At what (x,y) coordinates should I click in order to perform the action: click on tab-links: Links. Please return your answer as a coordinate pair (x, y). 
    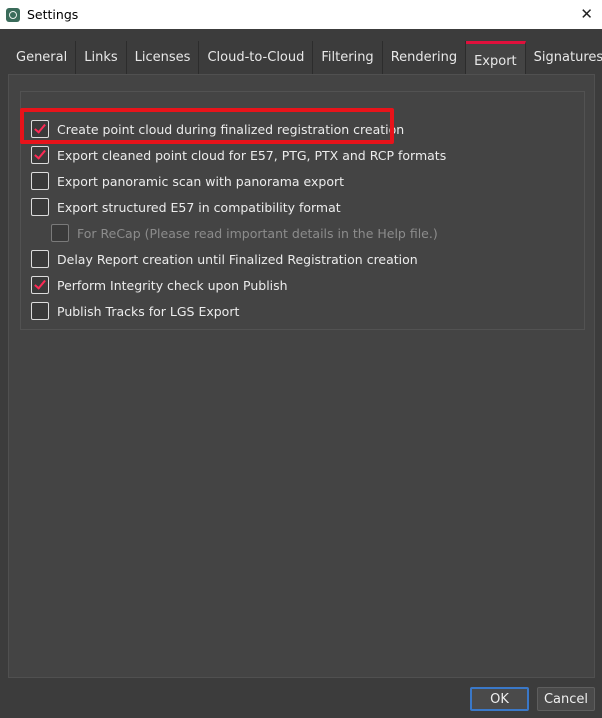
    Looking at the image, I should click on (101, 57).